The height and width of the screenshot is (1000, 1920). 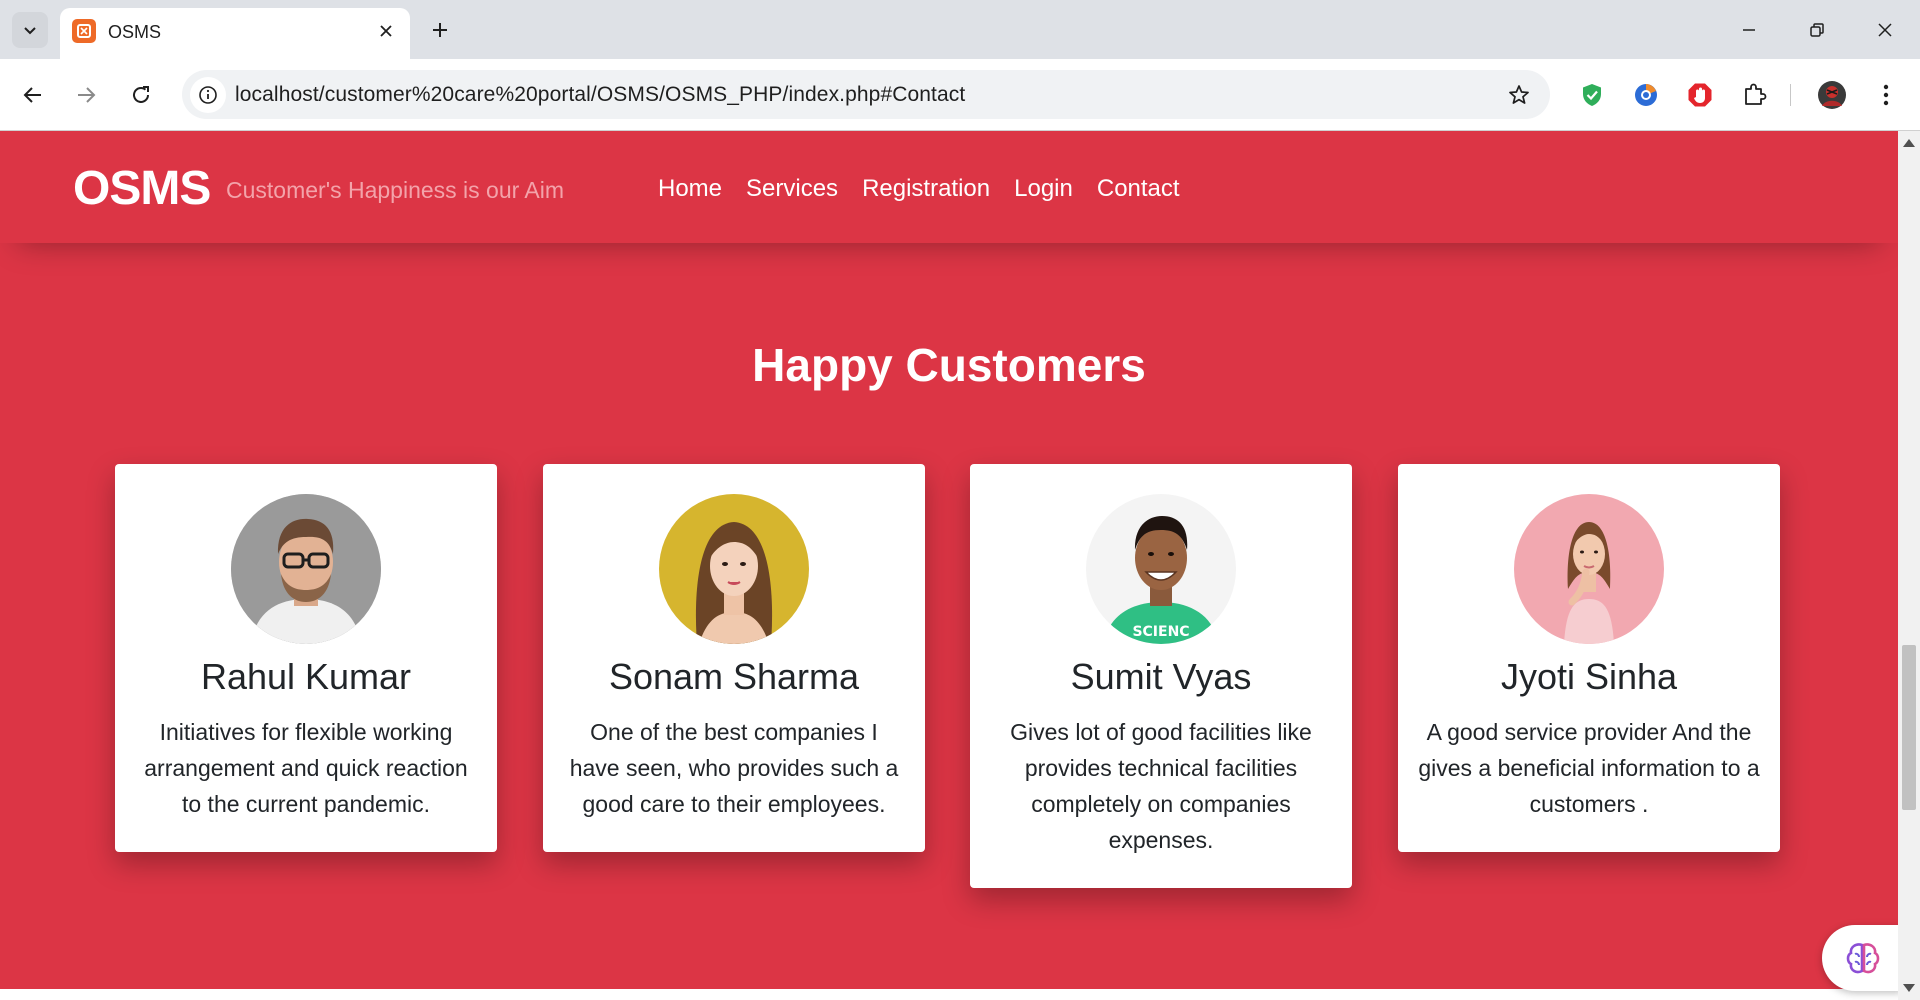 I want to click on extensions-puzzle-icon, so click(x=1756, y=94).